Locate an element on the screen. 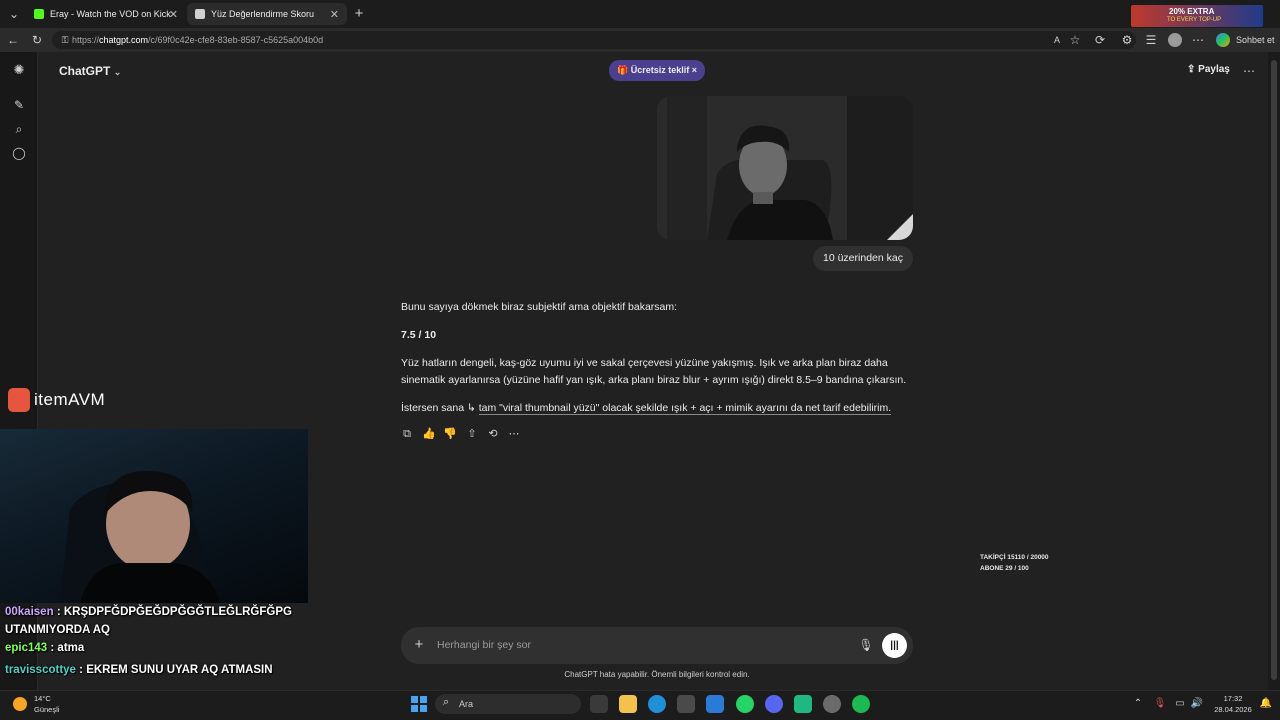 This screenshot has width=1280, height=720. chat-message: epic143 : atma is located at coordinates (155, 648).